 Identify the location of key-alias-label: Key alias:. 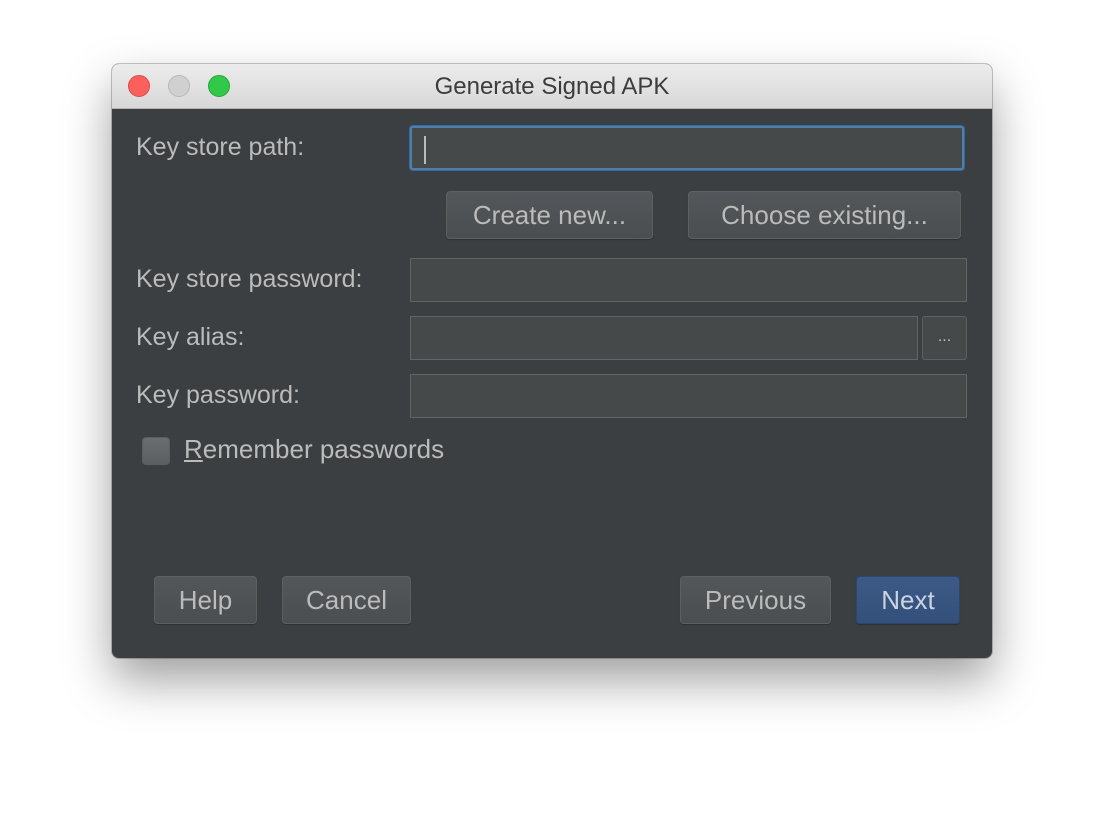
(190, 337).